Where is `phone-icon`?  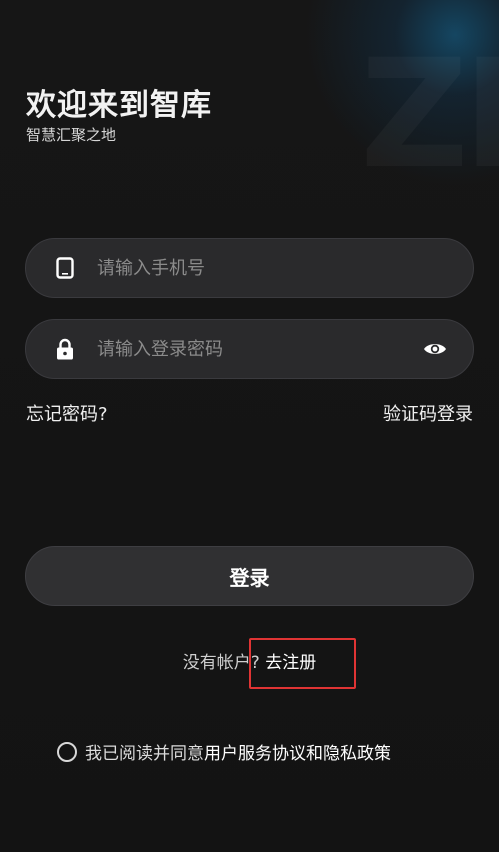 phone-icon is located at coordinates (65, 268).